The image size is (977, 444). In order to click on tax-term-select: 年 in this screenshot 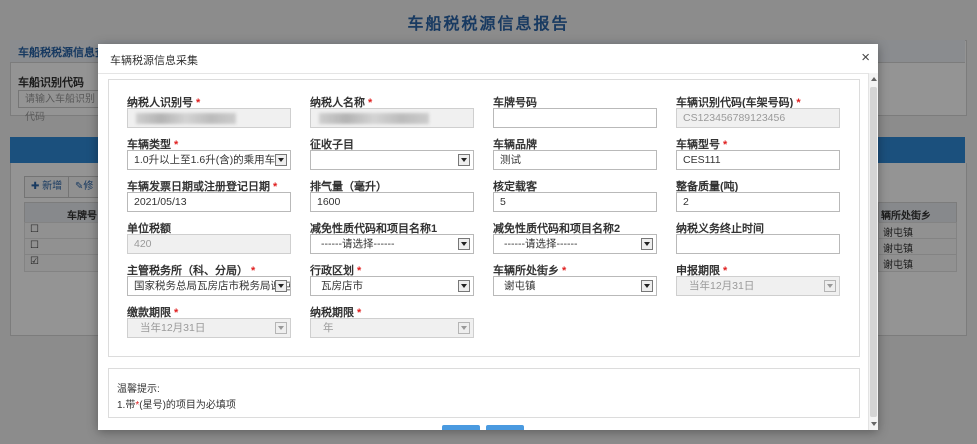, I will do `click(392, 328)`.